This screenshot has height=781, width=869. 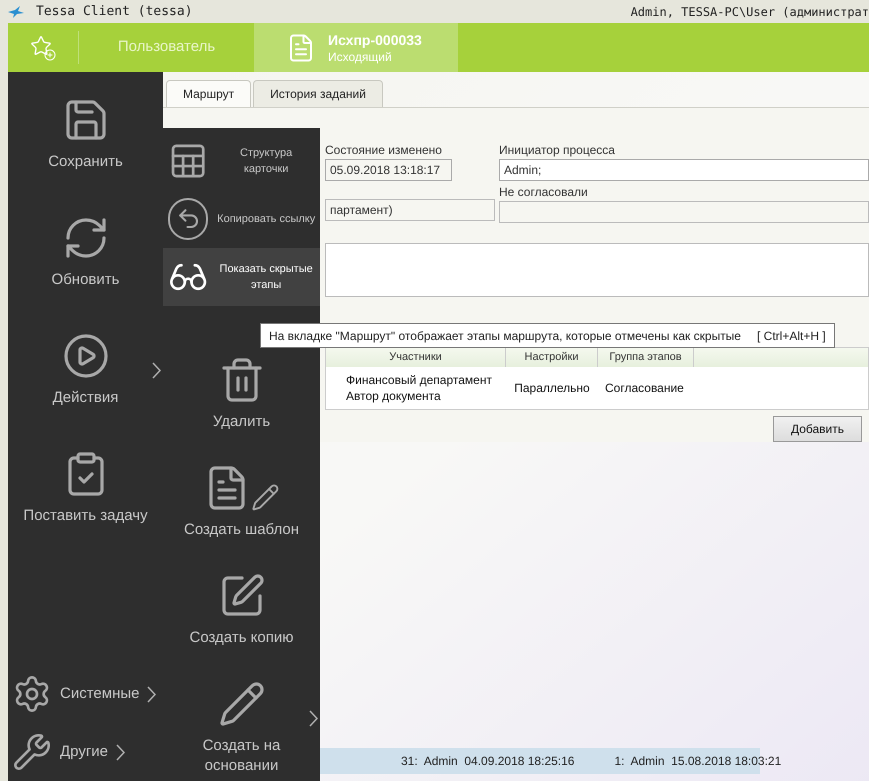 What do you see at coordinates (698, 761) in the screenshot?
I see `status-entry: 1: Admin 15.08.2018 18:03:21` at bounding box center [698, 761].